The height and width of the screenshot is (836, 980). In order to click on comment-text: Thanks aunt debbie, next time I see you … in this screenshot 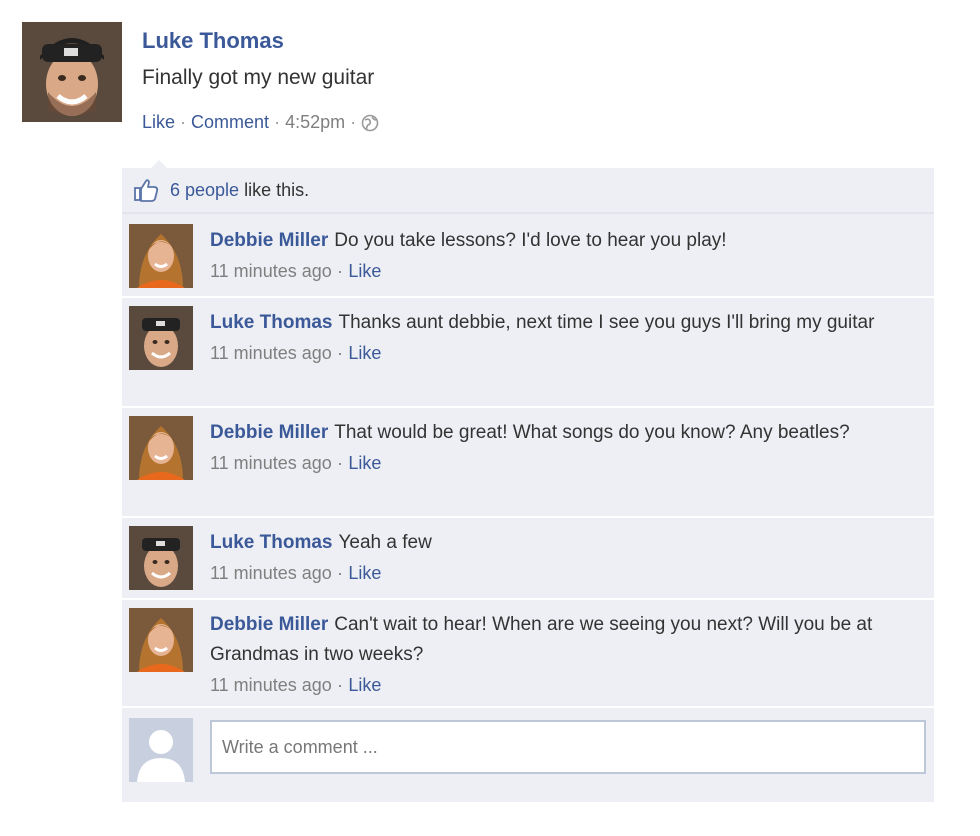, I will do `click(606, 322)`.